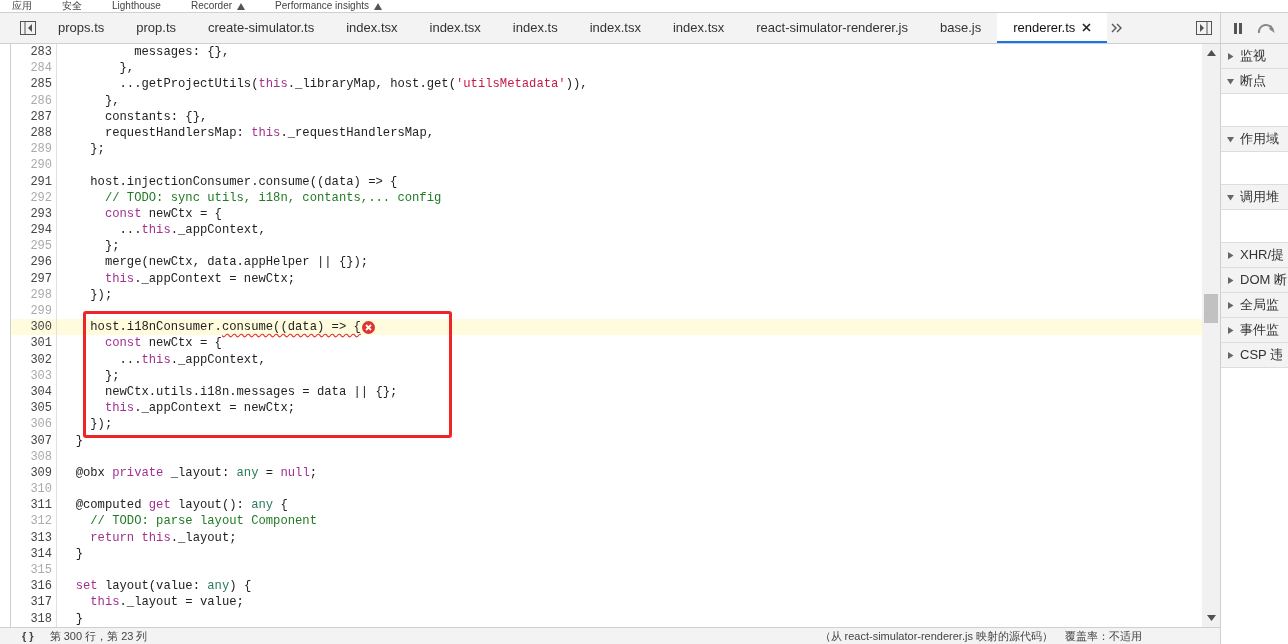 This screenshot has width=1288, height=644. Describe the element at coordinates (33, 181) in the screenshot. I see `line-number: 291` at that location.